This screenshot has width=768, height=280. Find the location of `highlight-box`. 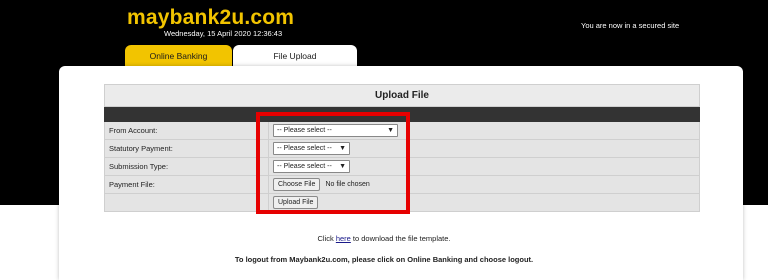

highlight-box is located at coordinates (333, 163).